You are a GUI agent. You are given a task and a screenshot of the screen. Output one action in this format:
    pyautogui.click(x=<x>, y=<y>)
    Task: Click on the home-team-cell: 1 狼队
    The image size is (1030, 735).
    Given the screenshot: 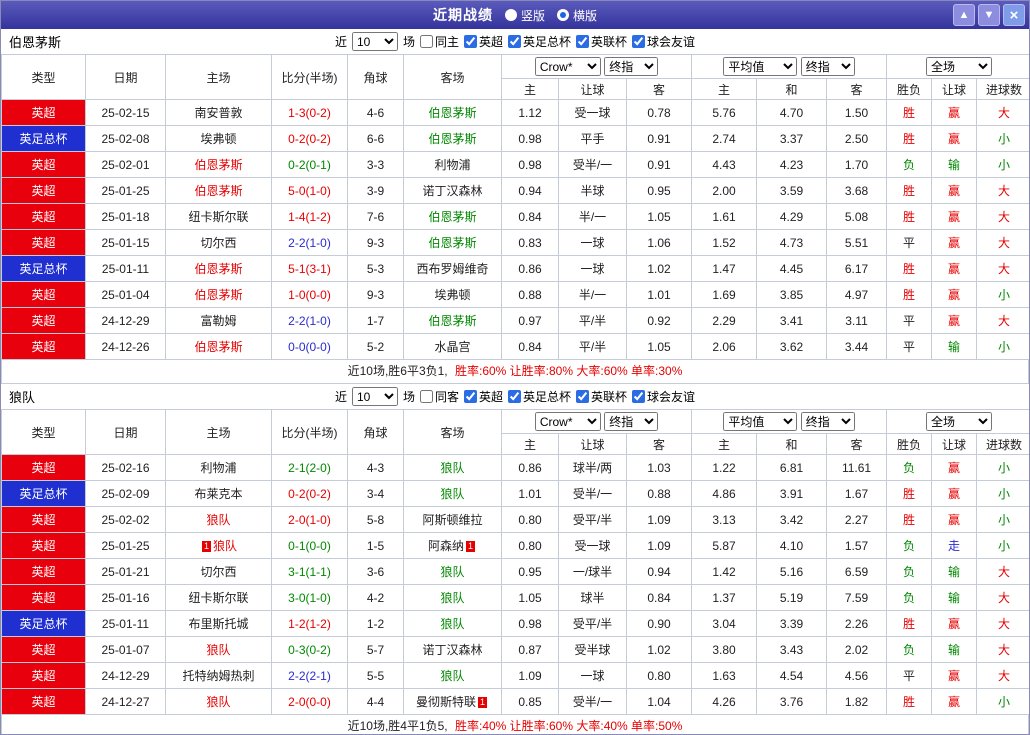 What is the action you would take?
    pyautogui.click(x=218, y=545)
    